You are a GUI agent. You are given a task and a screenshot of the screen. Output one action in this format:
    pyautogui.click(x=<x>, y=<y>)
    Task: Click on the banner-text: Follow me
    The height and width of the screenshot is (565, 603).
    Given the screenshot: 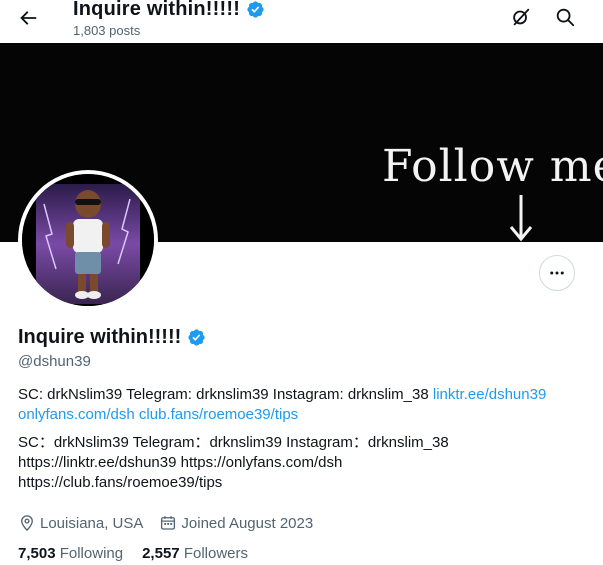 What is the action you would take?
    pyautogui.click(x=492, y=166)
    